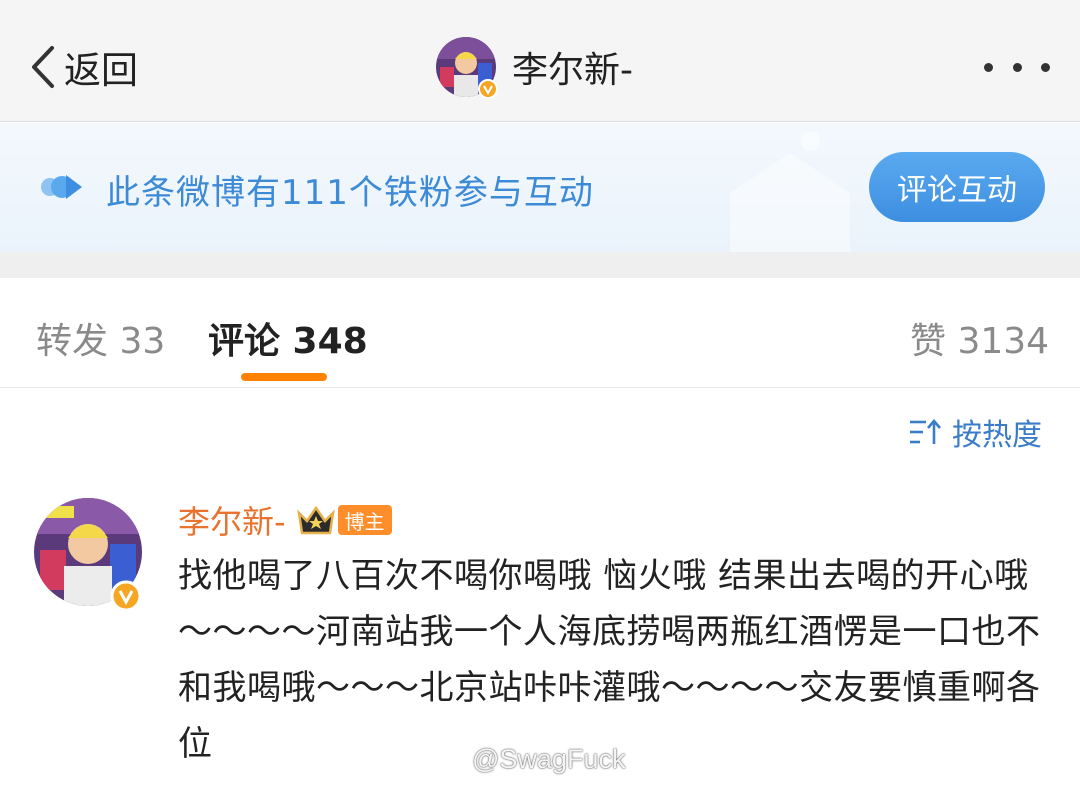  What do you see at coordinates (350, 193) in the screenshot?
I see `banner-text: 此条微博有111个铁粉参与互动` at bounding box center [350, 193].